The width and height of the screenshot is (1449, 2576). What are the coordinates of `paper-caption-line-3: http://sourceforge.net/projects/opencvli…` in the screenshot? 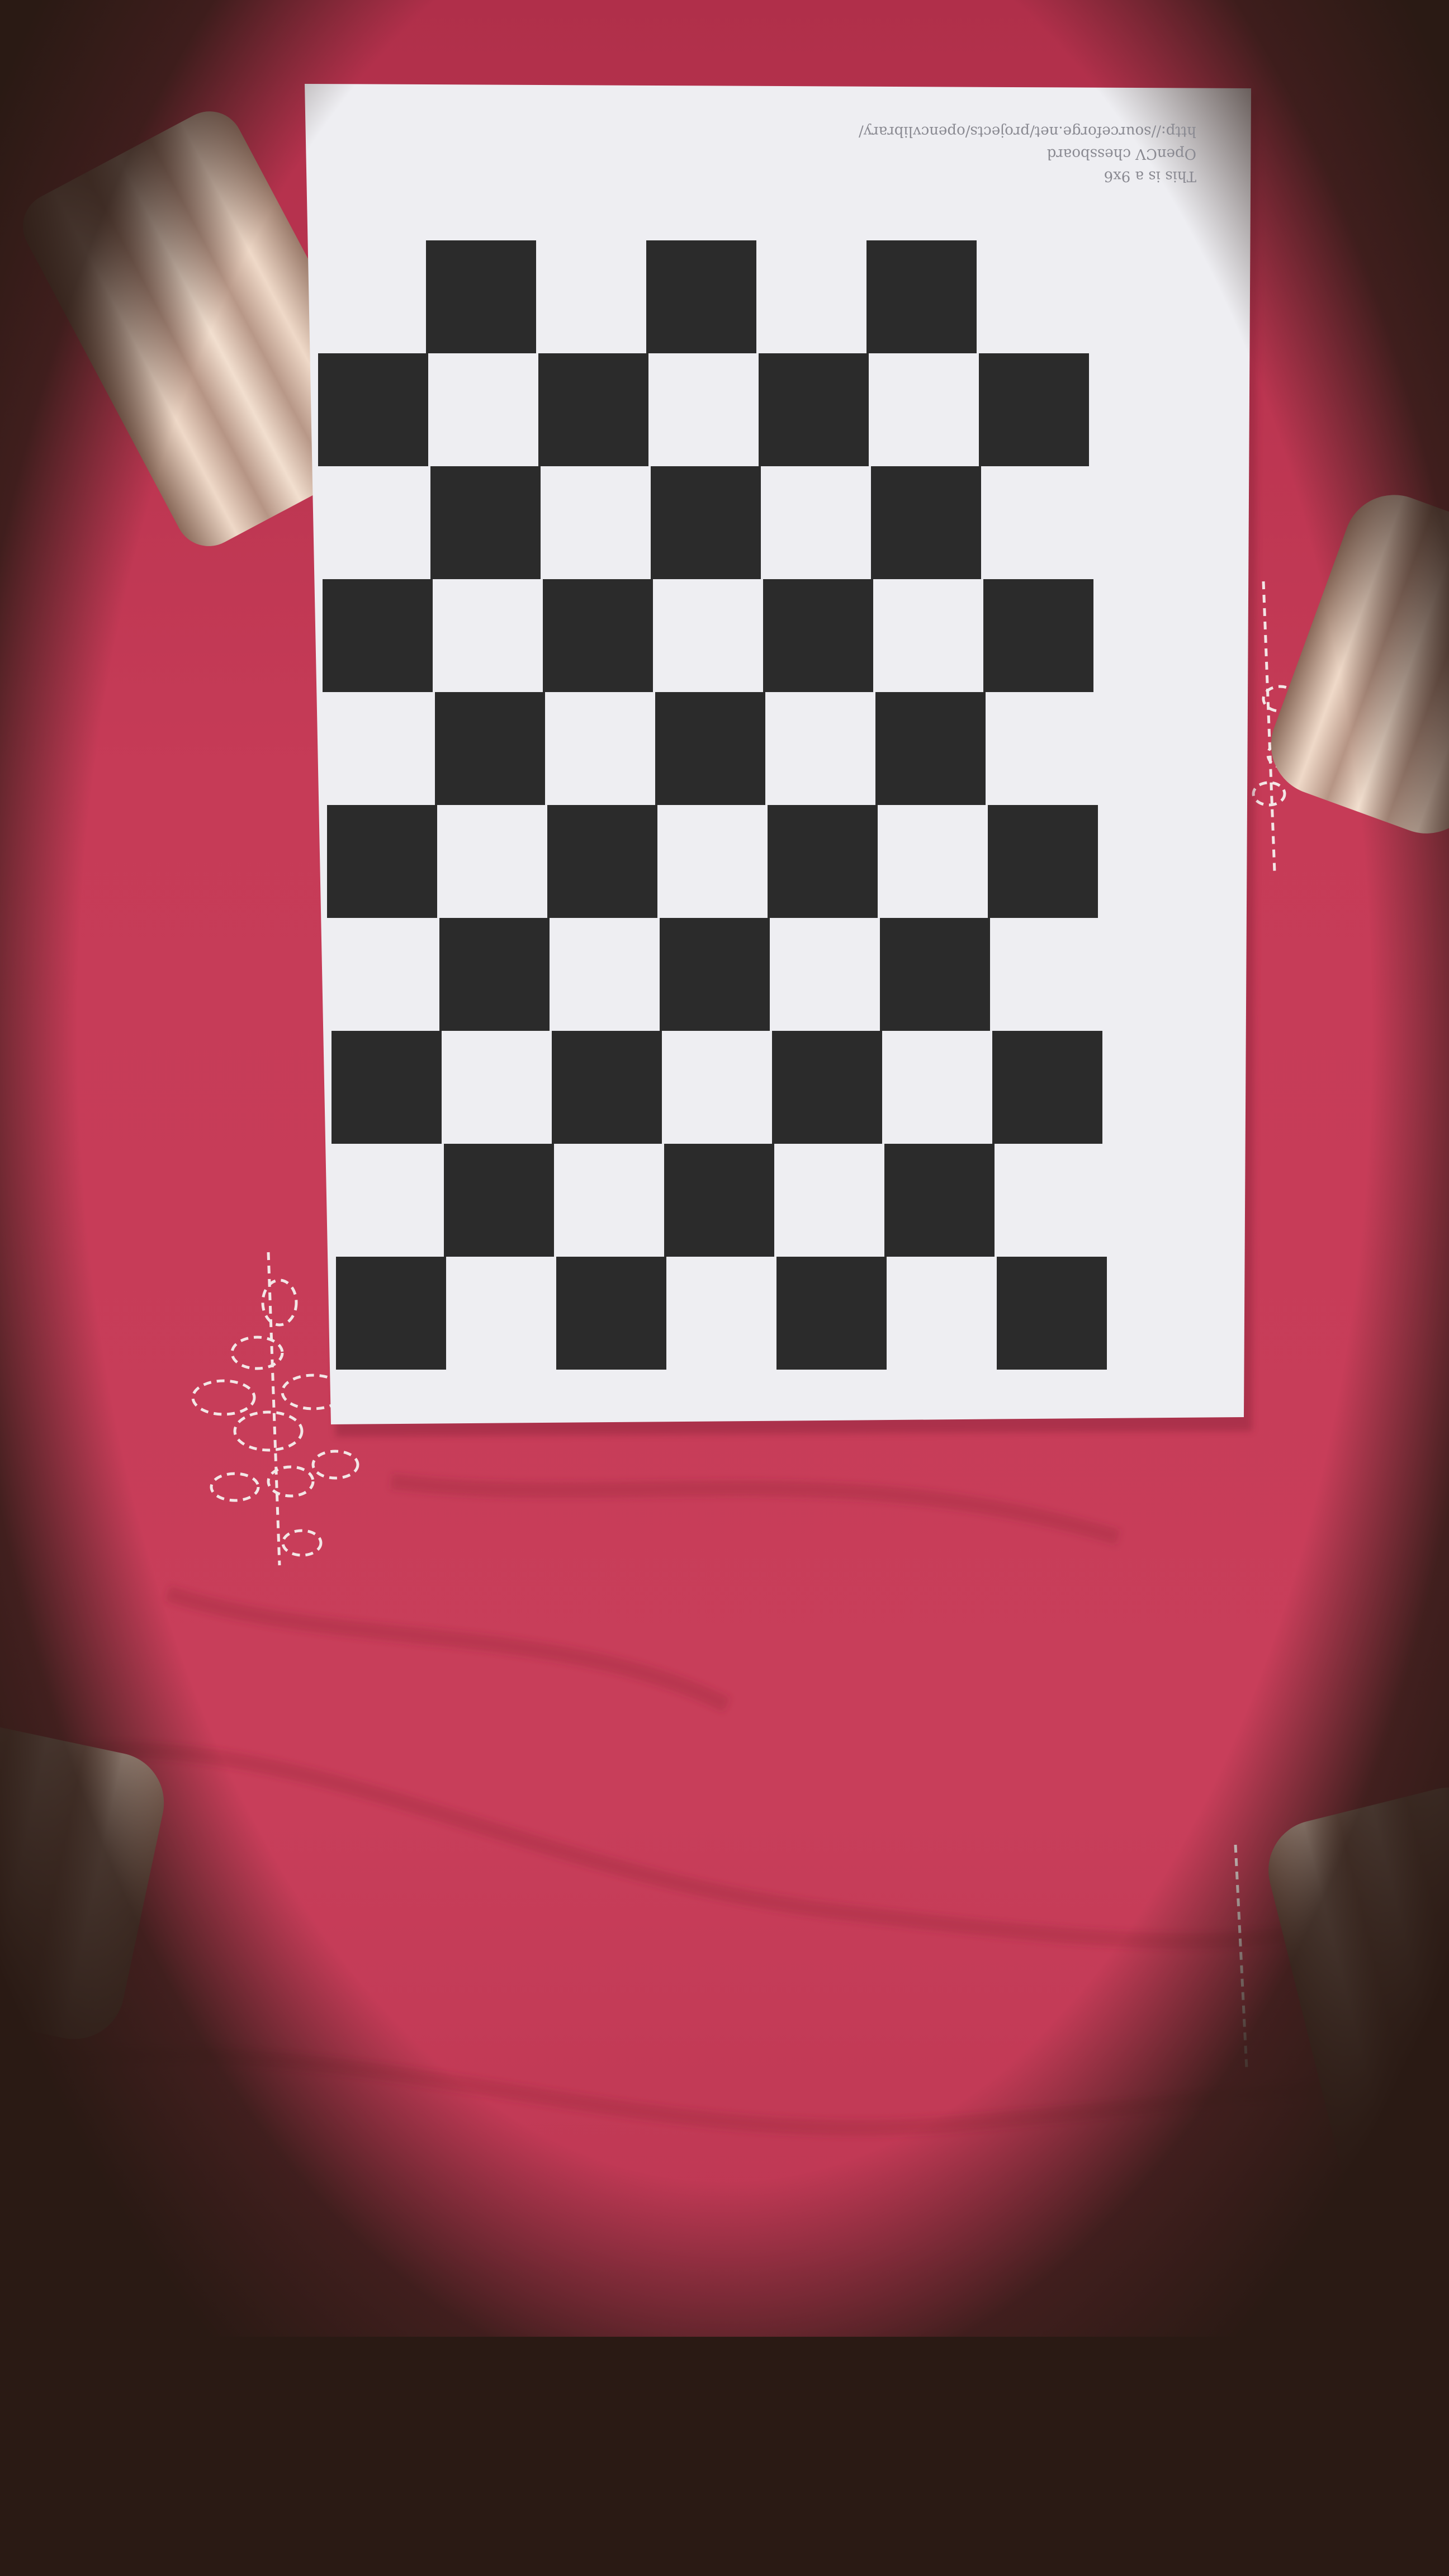 It's located at (1027, 131).